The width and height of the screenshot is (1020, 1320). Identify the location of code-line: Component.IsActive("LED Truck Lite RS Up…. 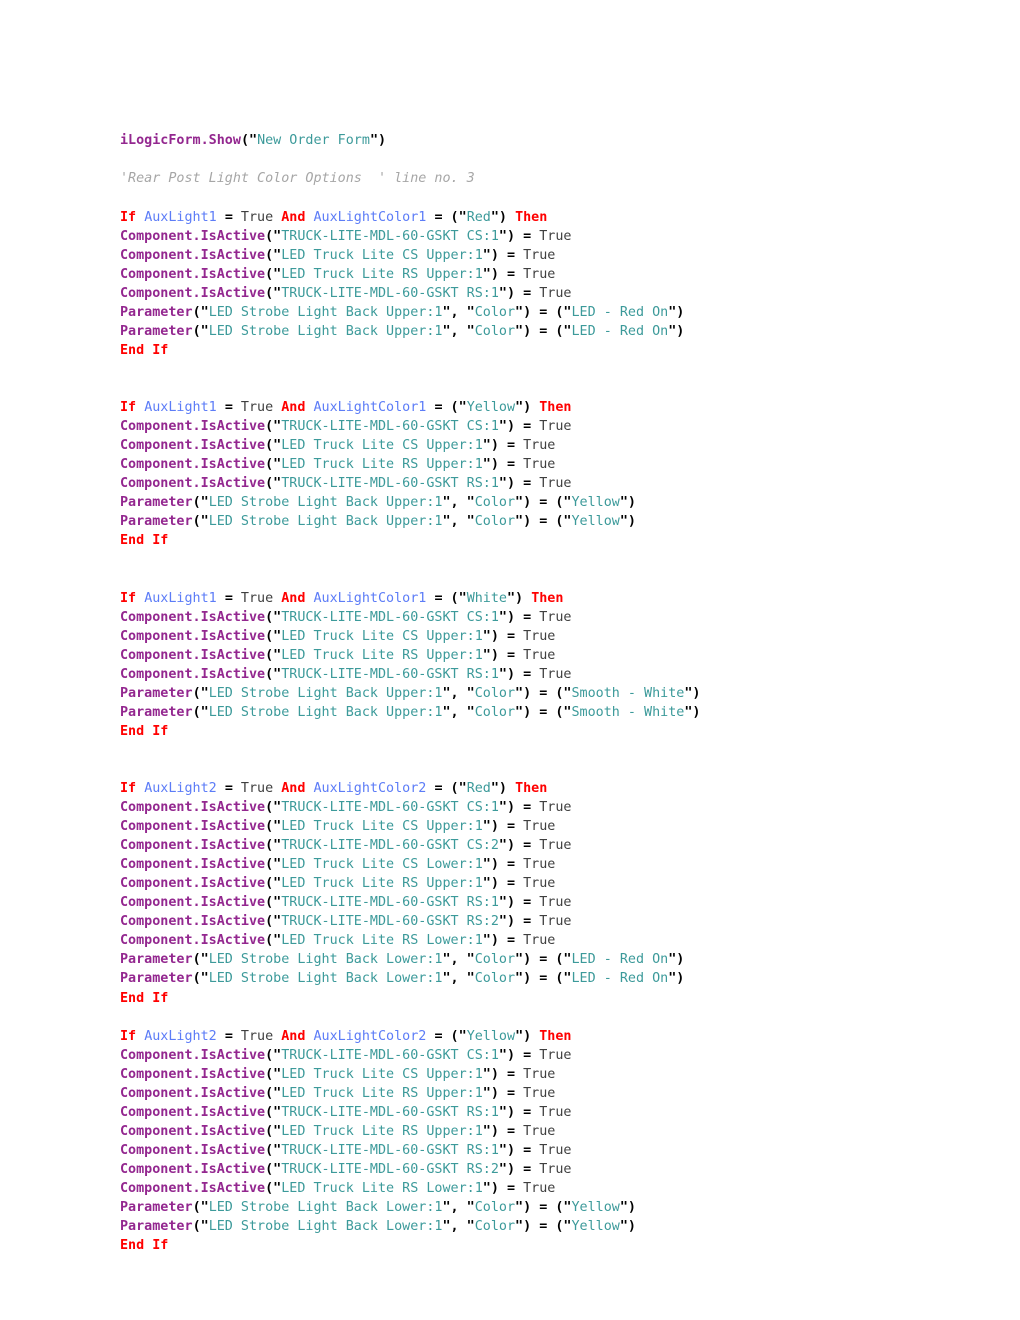
(550, 883).